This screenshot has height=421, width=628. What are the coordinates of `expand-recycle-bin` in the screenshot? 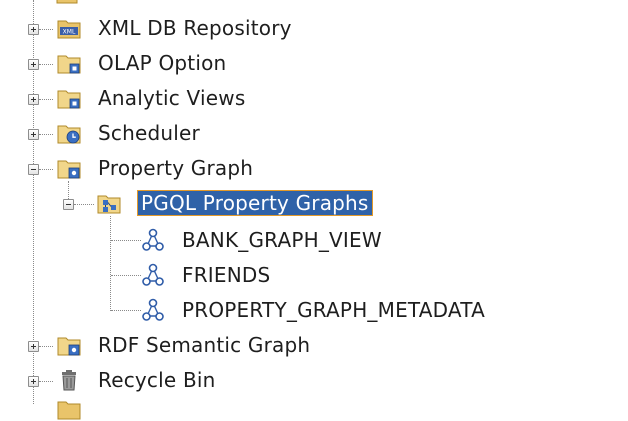 It's located at (33, 381).